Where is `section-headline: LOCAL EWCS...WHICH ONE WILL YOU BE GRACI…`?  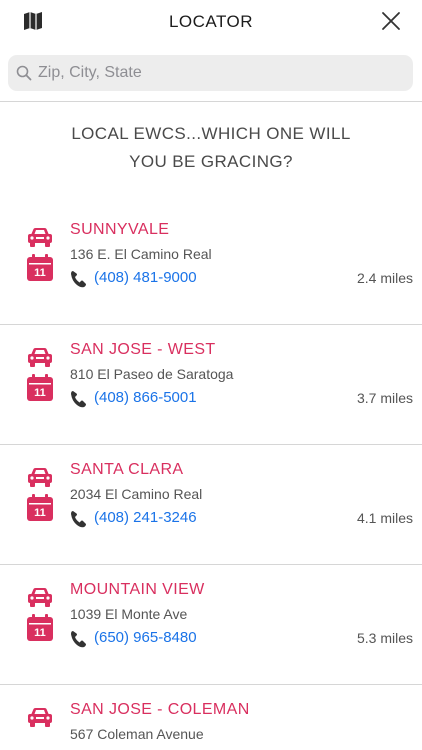 section-headline: LOCAL EWCS...WHICH ONE WILL YOU BE GRACI… is located at coordinates (211, 148).